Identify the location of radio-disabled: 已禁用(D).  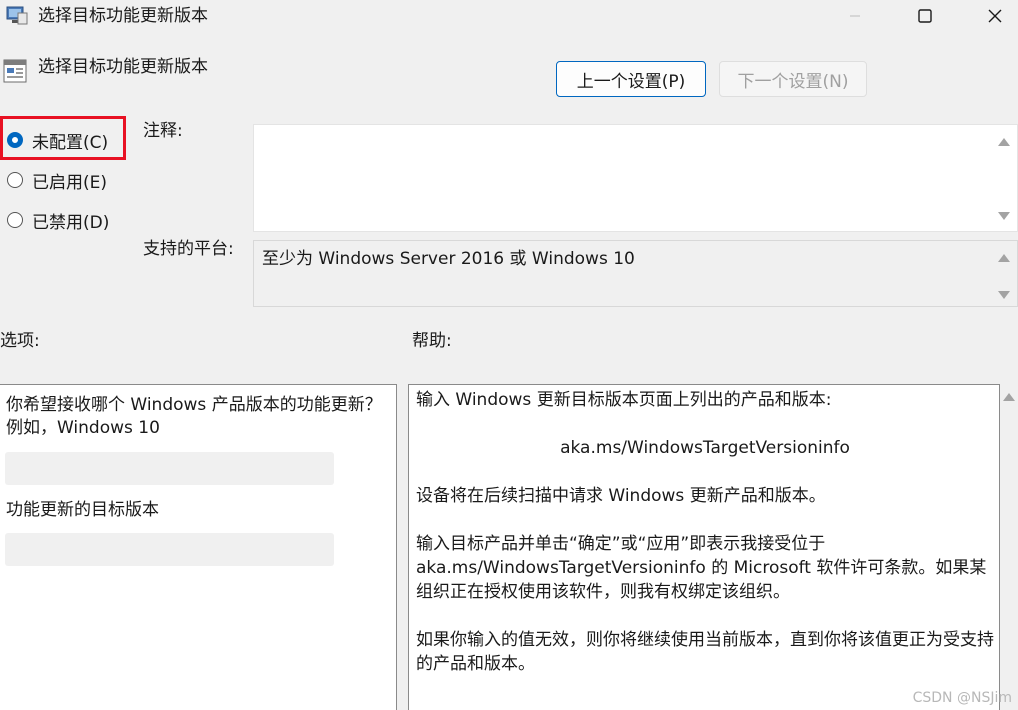
(58, 220).